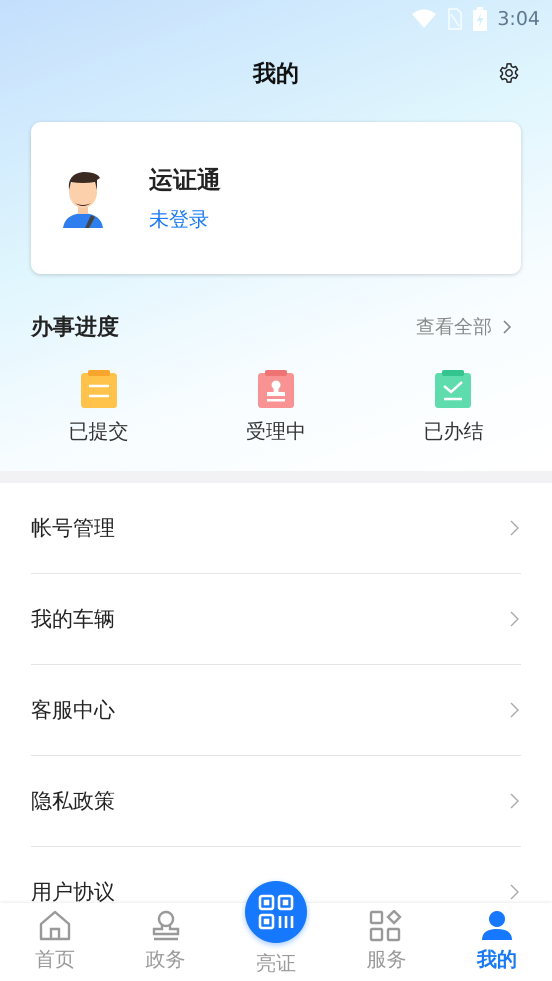 The image size is (552, 981). I want to click on progress-item: 已提交, so click(98, 407).